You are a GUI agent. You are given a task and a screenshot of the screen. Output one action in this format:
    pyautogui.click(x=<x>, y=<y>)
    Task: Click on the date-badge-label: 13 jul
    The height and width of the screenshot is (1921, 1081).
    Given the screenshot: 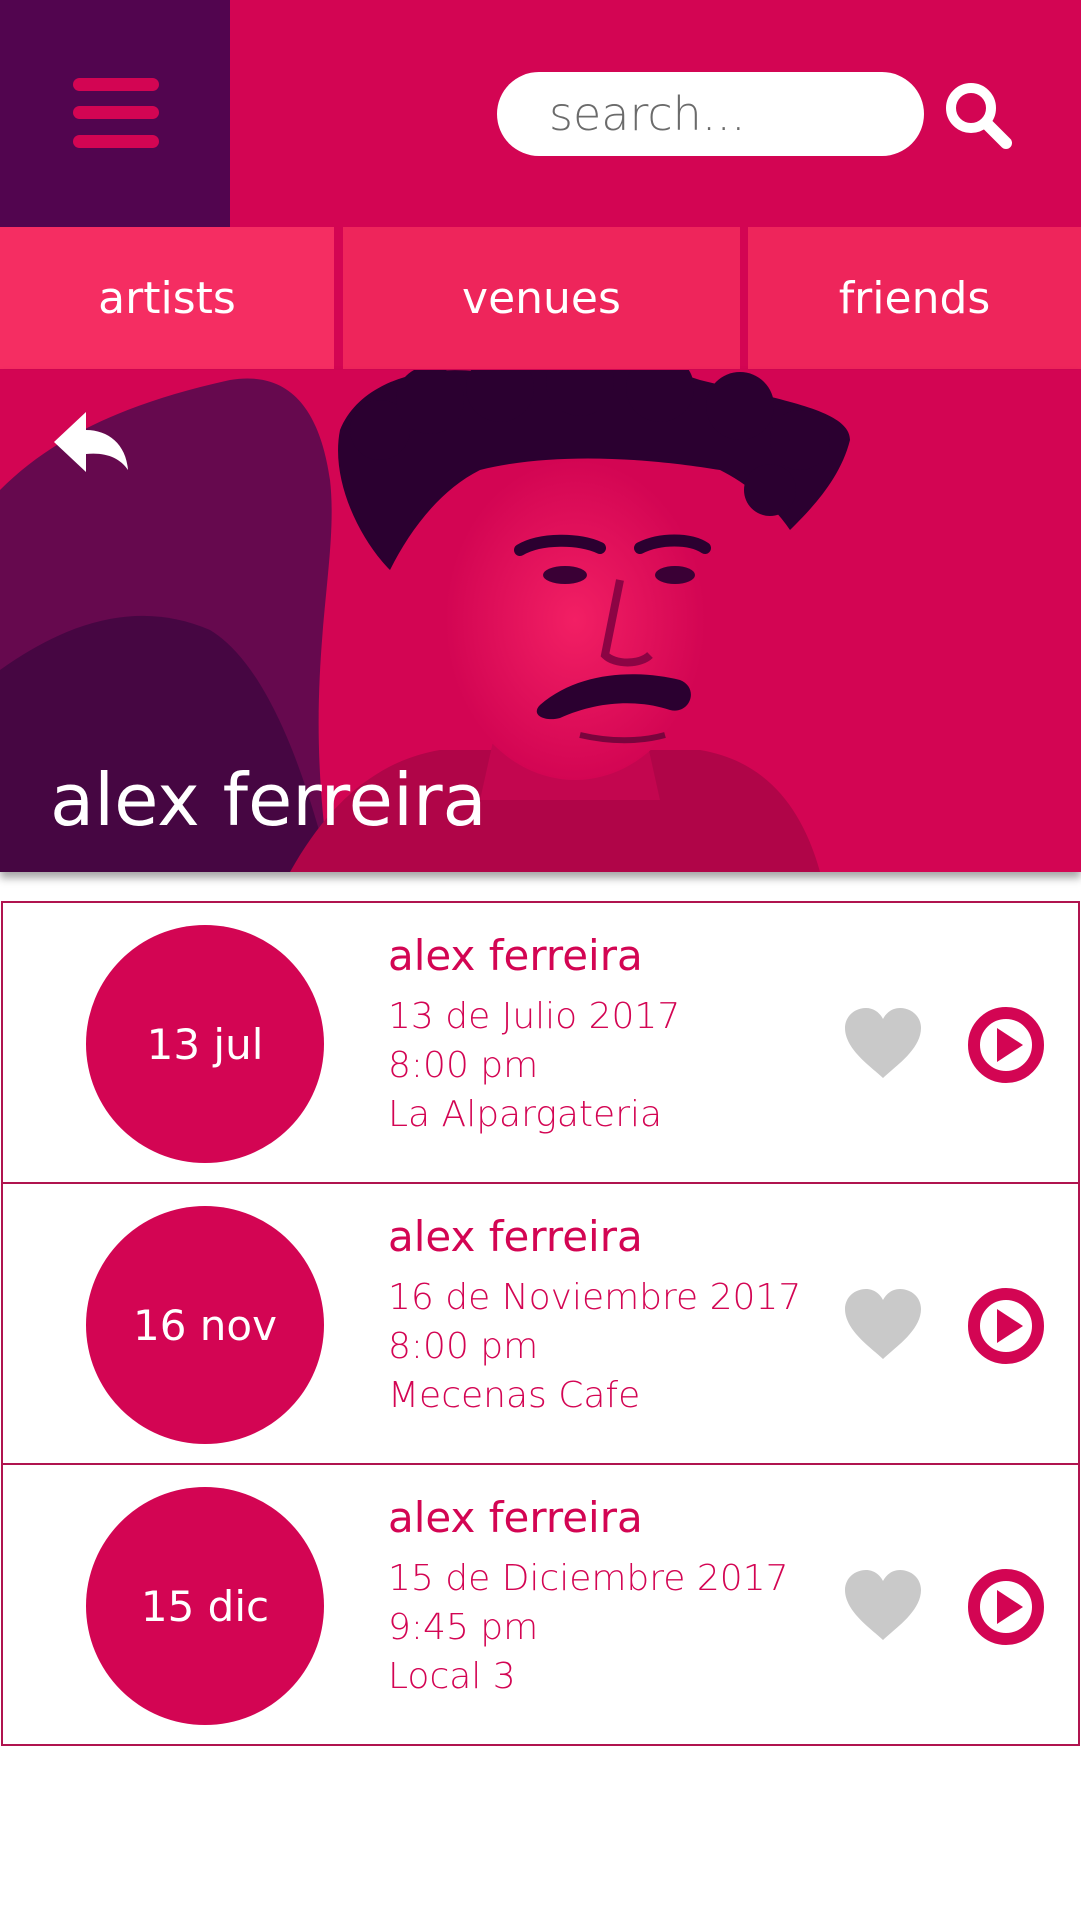 What is the action you would take?
    pyautogui.click(x=205, y=1044)
    